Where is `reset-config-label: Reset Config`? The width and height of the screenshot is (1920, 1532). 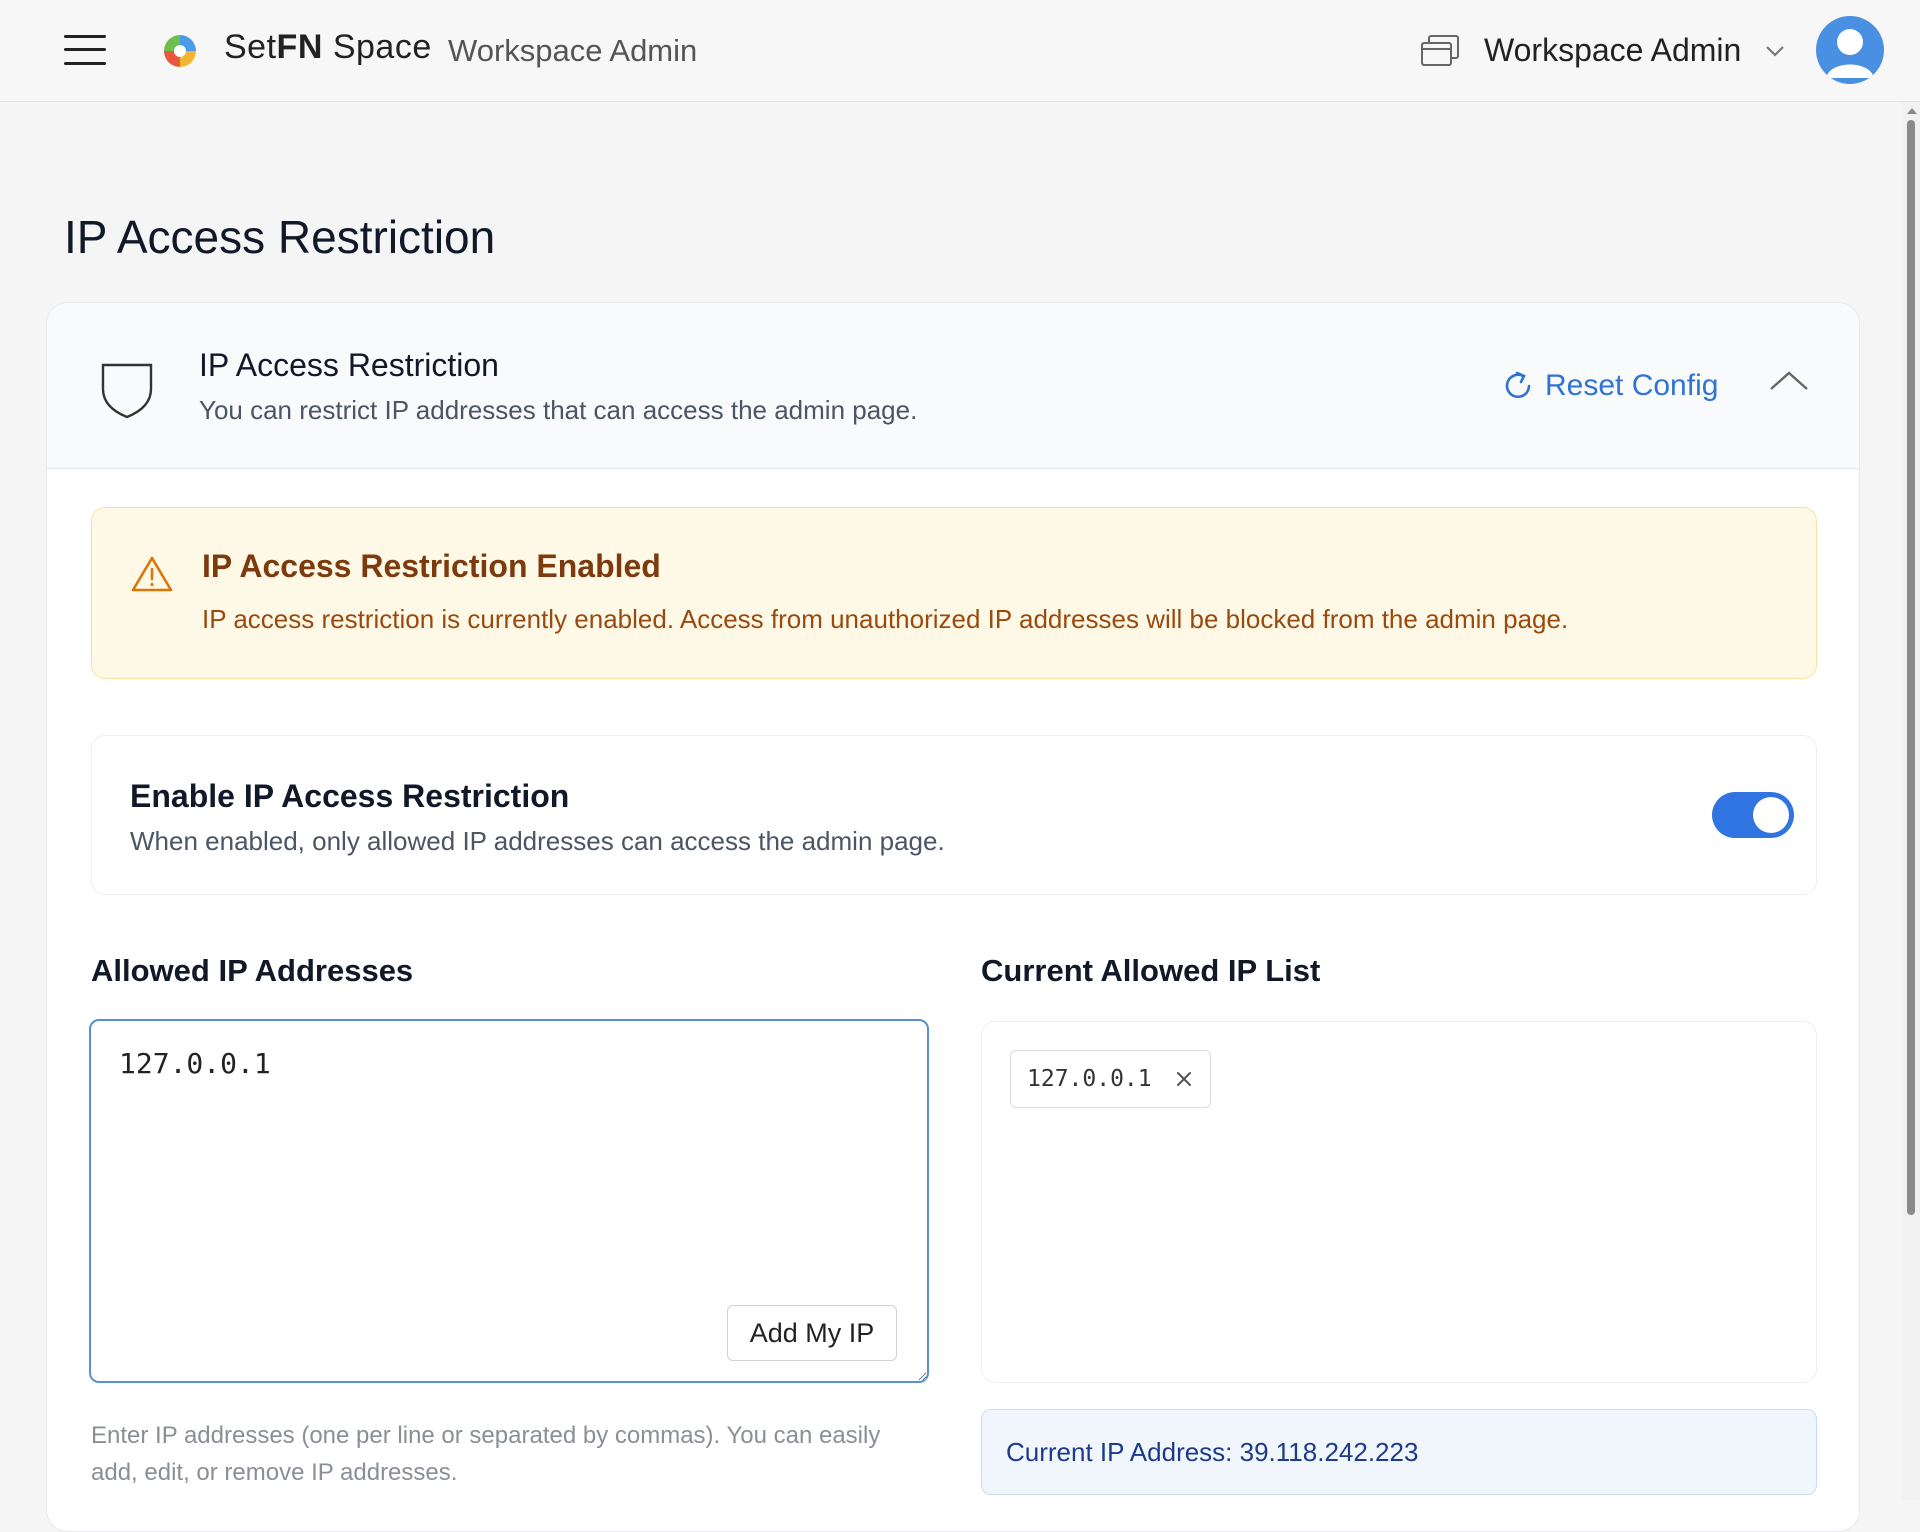
reset-config-label: Reset Config is located at coordinates (1632, 385).